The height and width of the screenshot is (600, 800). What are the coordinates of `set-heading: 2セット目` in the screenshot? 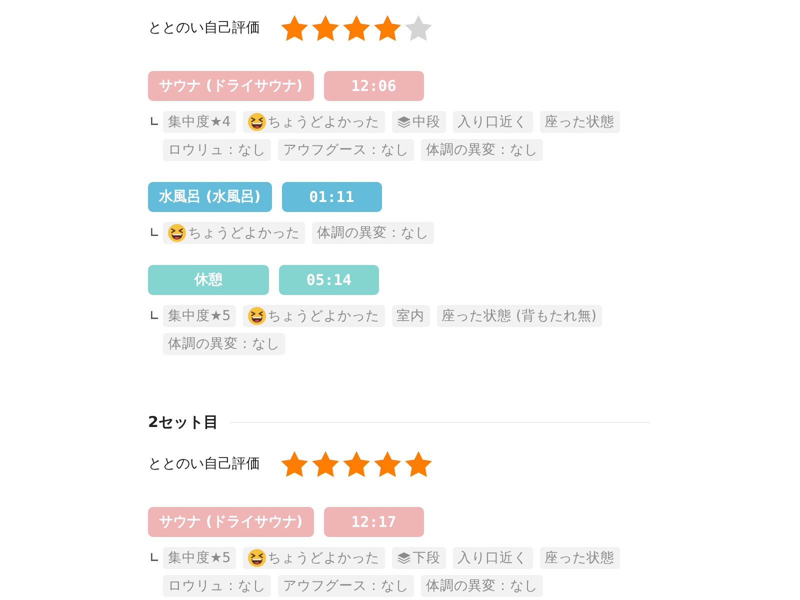 It's located at (183, 422).